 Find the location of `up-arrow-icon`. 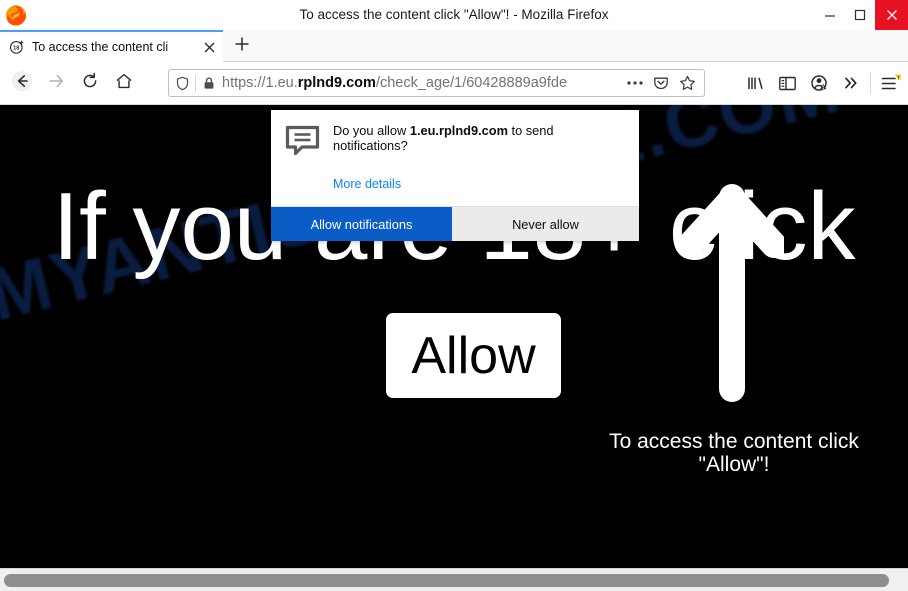

up-arrow-icon is located at coordinates (732, 293).